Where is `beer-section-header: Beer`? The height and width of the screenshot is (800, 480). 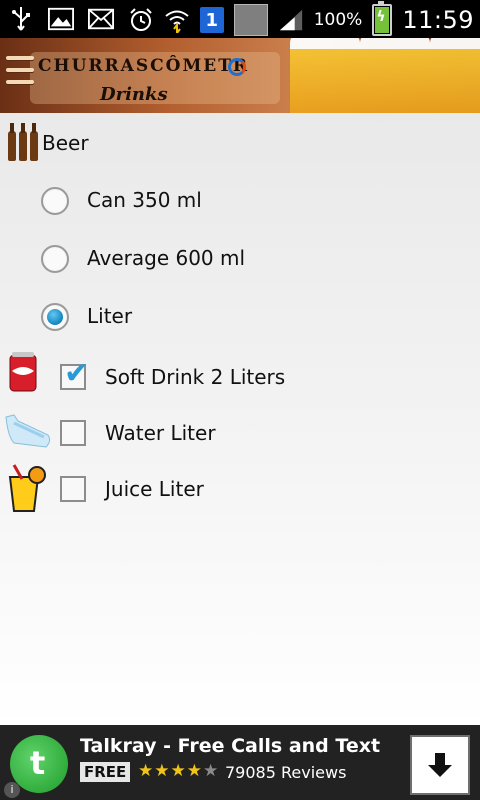 beer-section-header: Beer is located at coordinates (47, 143).